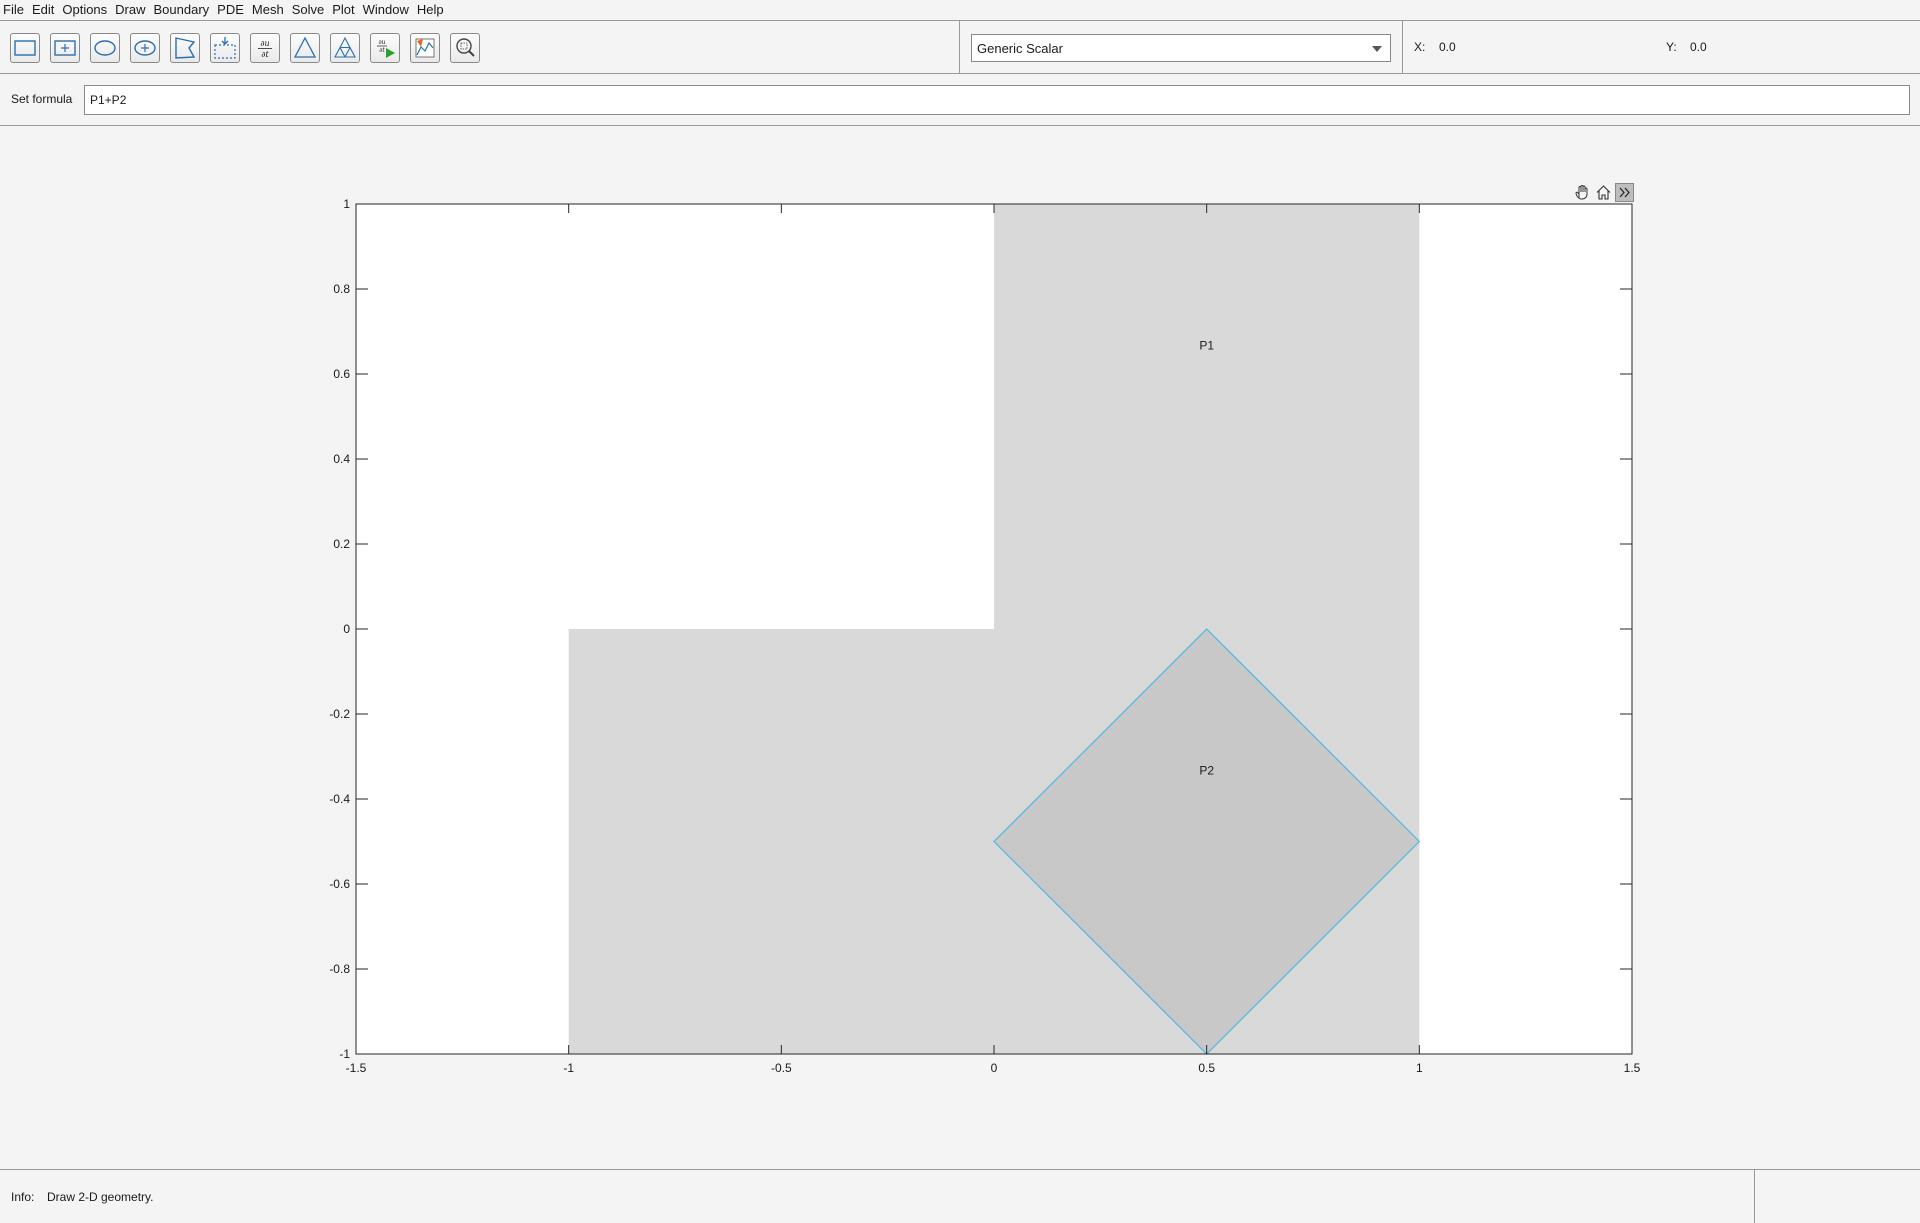 The image size is (1920, 1223). I want to click on y-tick-label: -0.8, so click(339, 969).